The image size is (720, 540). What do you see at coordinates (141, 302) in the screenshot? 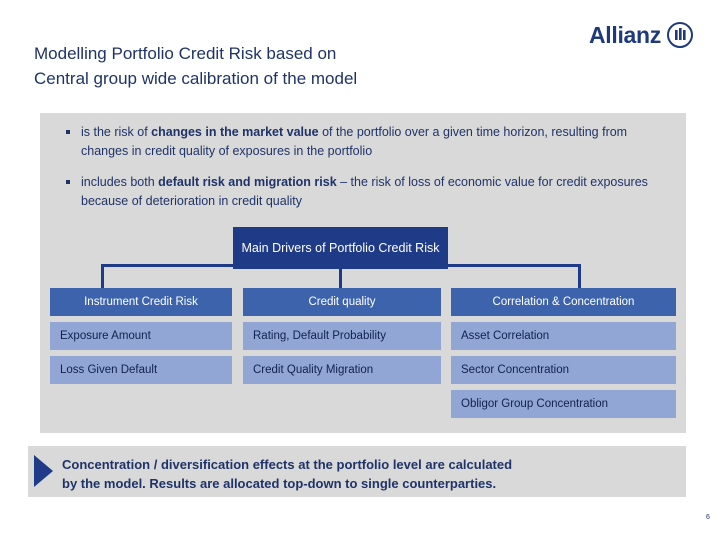
I see `column-header: Instrument Credit Risk` at bounding box center [141, 302].